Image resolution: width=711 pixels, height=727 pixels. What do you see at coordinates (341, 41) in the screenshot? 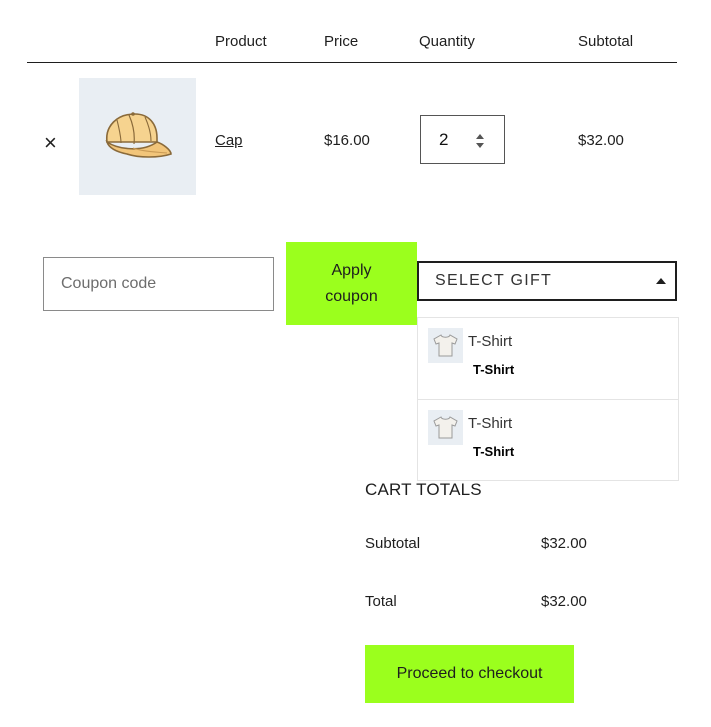
I see `header-price: Price` at bounding box center [341, 41].